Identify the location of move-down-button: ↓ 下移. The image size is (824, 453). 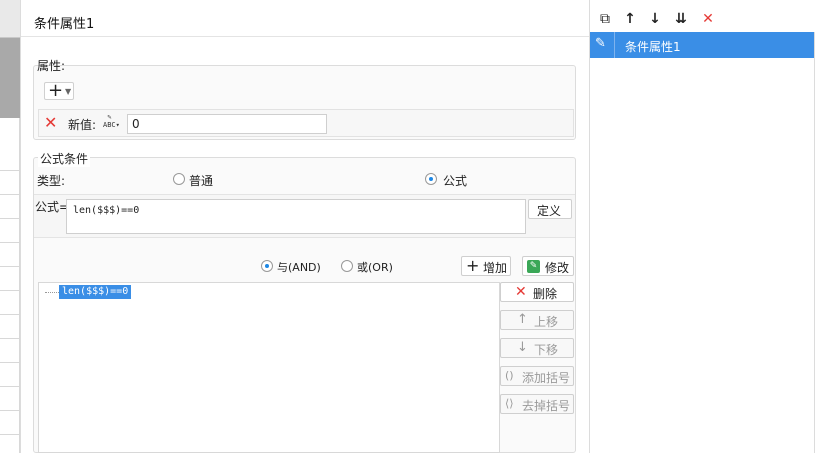
(537, 348).